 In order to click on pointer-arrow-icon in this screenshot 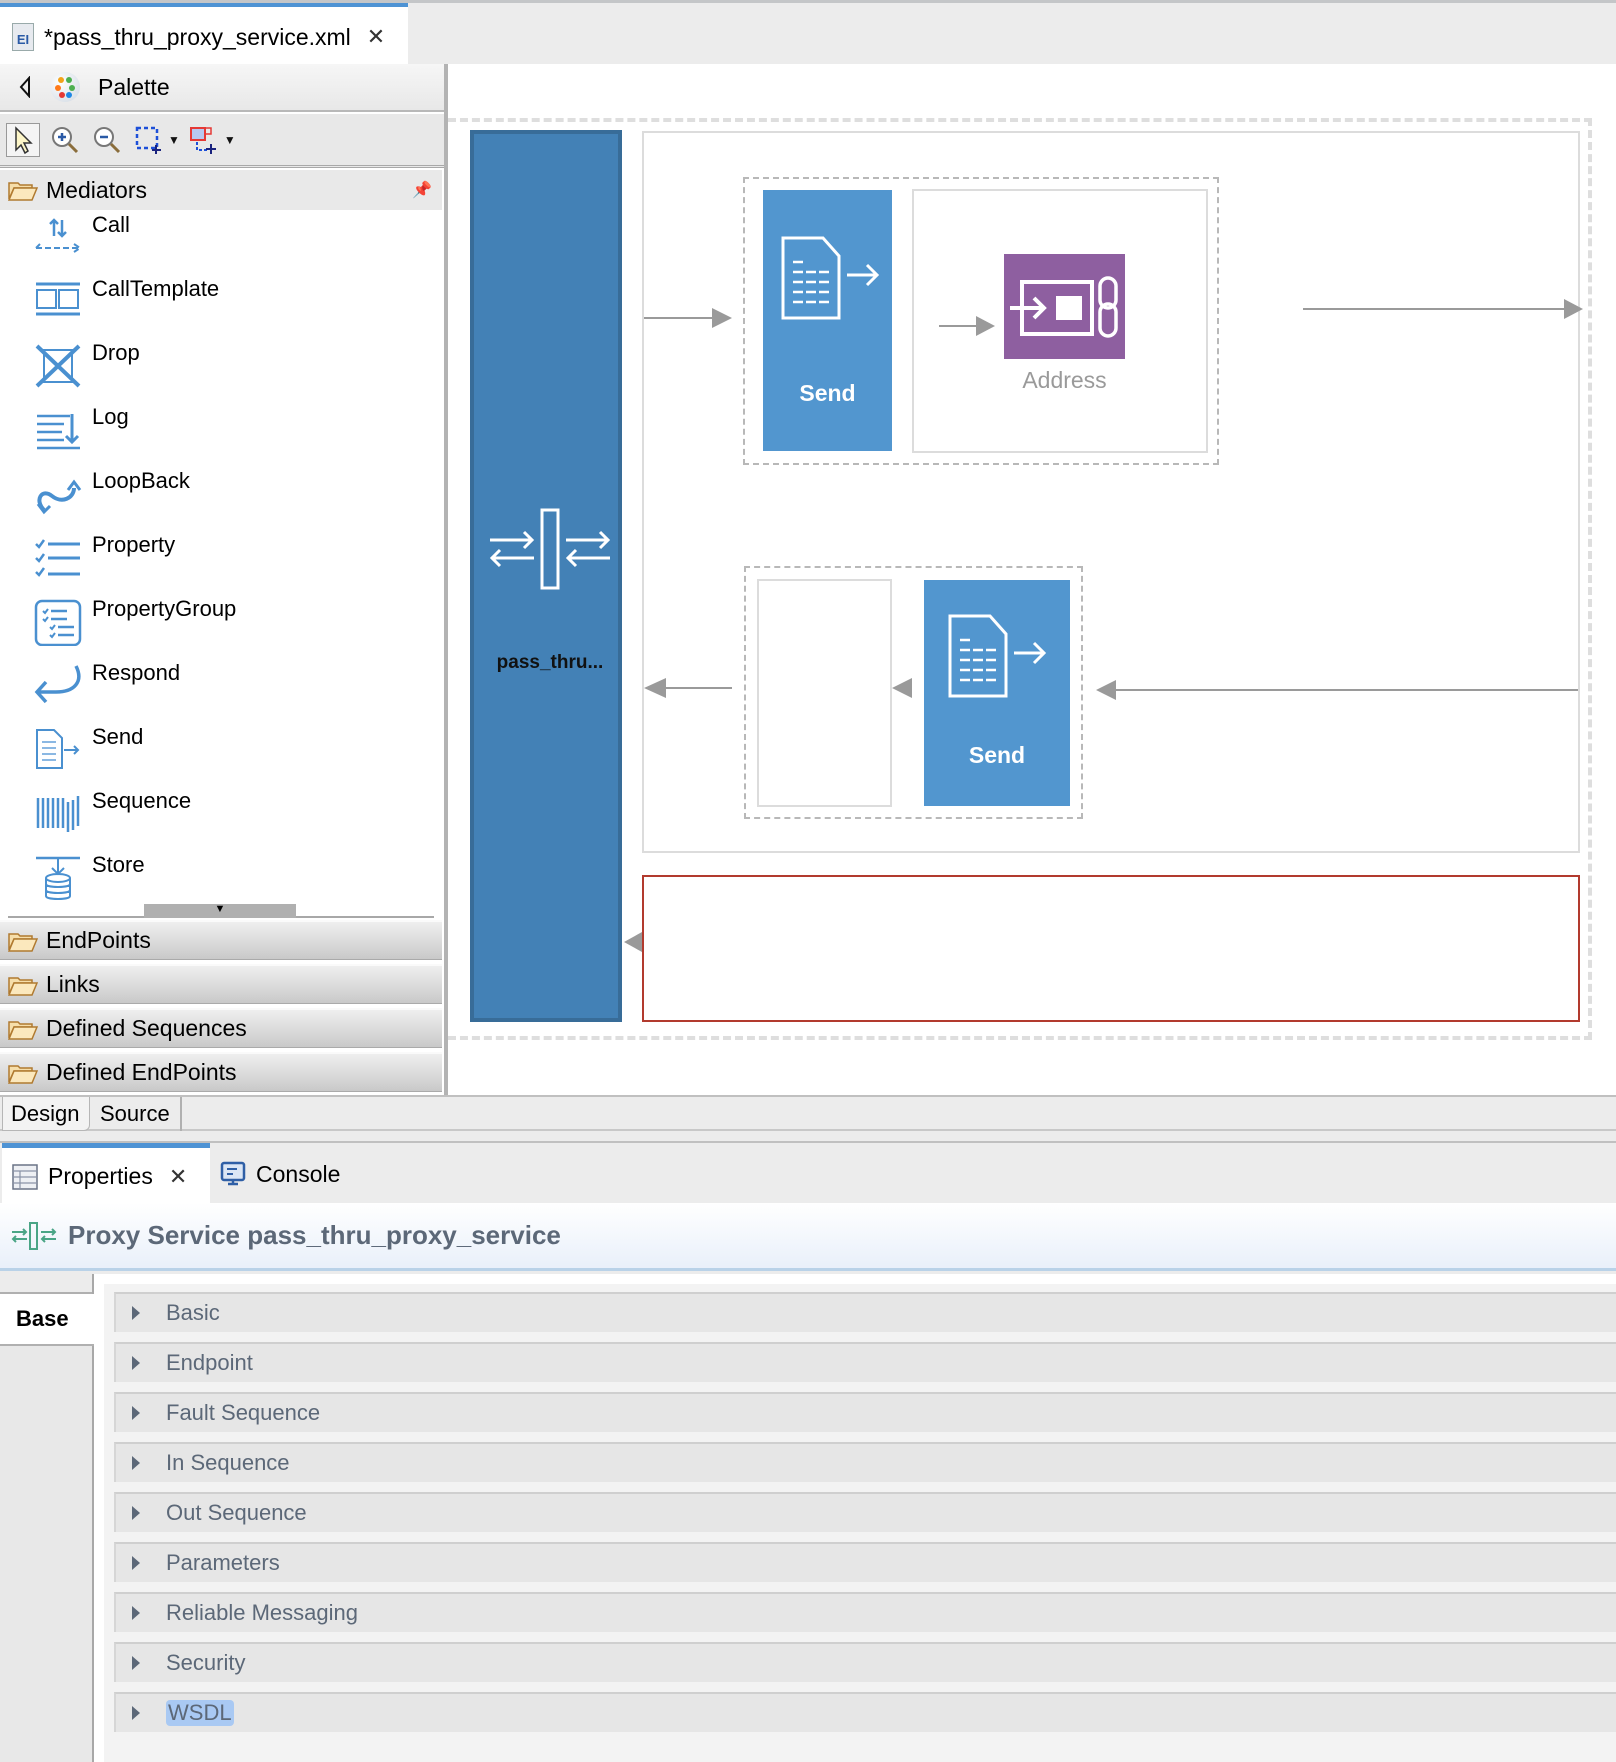, I will do `click(24, 139)`.